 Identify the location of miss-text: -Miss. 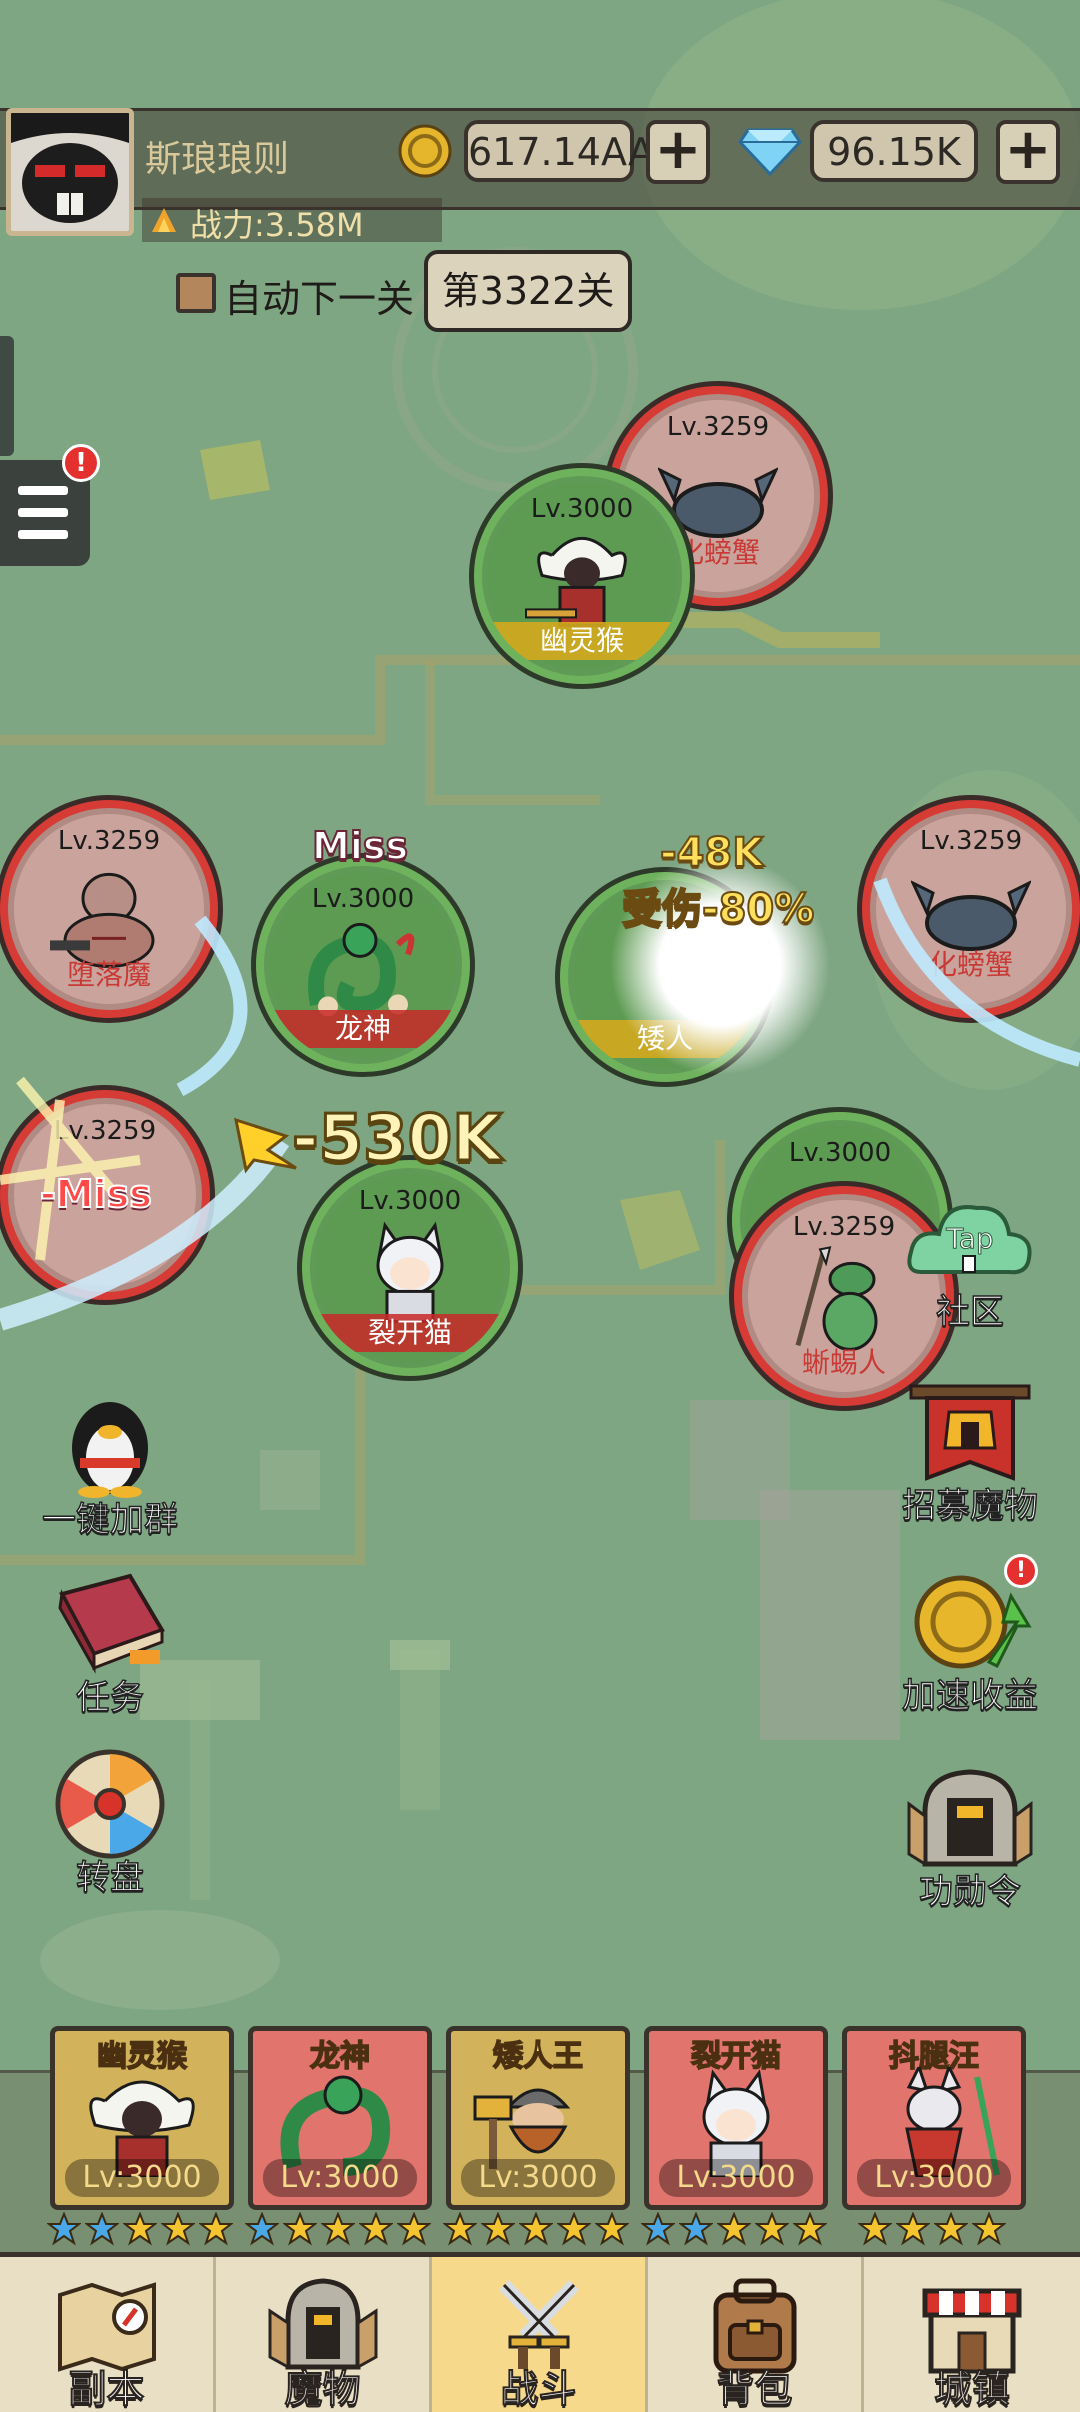
(96, 1194).